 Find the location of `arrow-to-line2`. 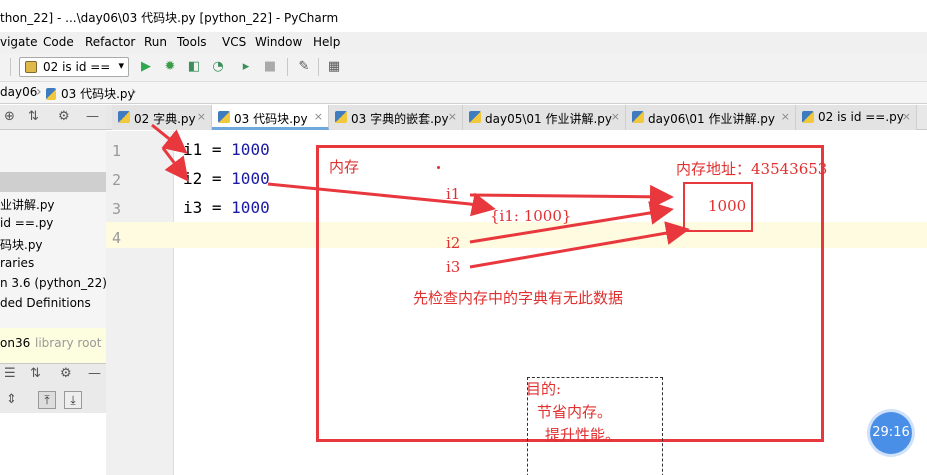

arrow-to-line2 is located at coordinates (175, 164).